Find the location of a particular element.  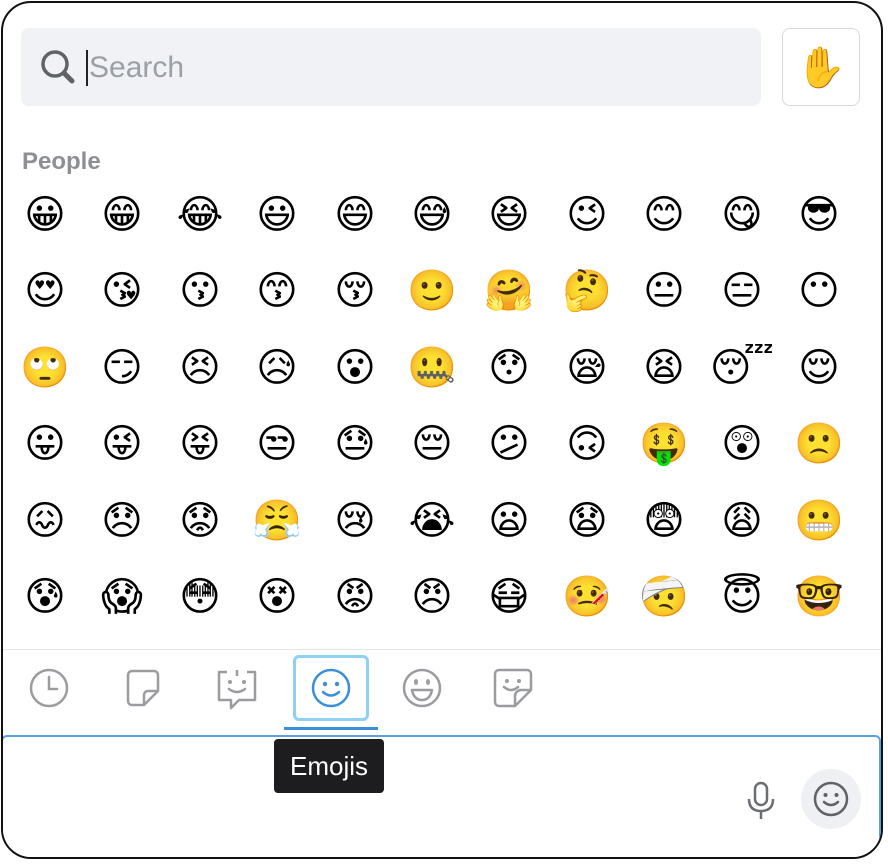

emoji-cell: 😪 is located at coordinates (587, 368).